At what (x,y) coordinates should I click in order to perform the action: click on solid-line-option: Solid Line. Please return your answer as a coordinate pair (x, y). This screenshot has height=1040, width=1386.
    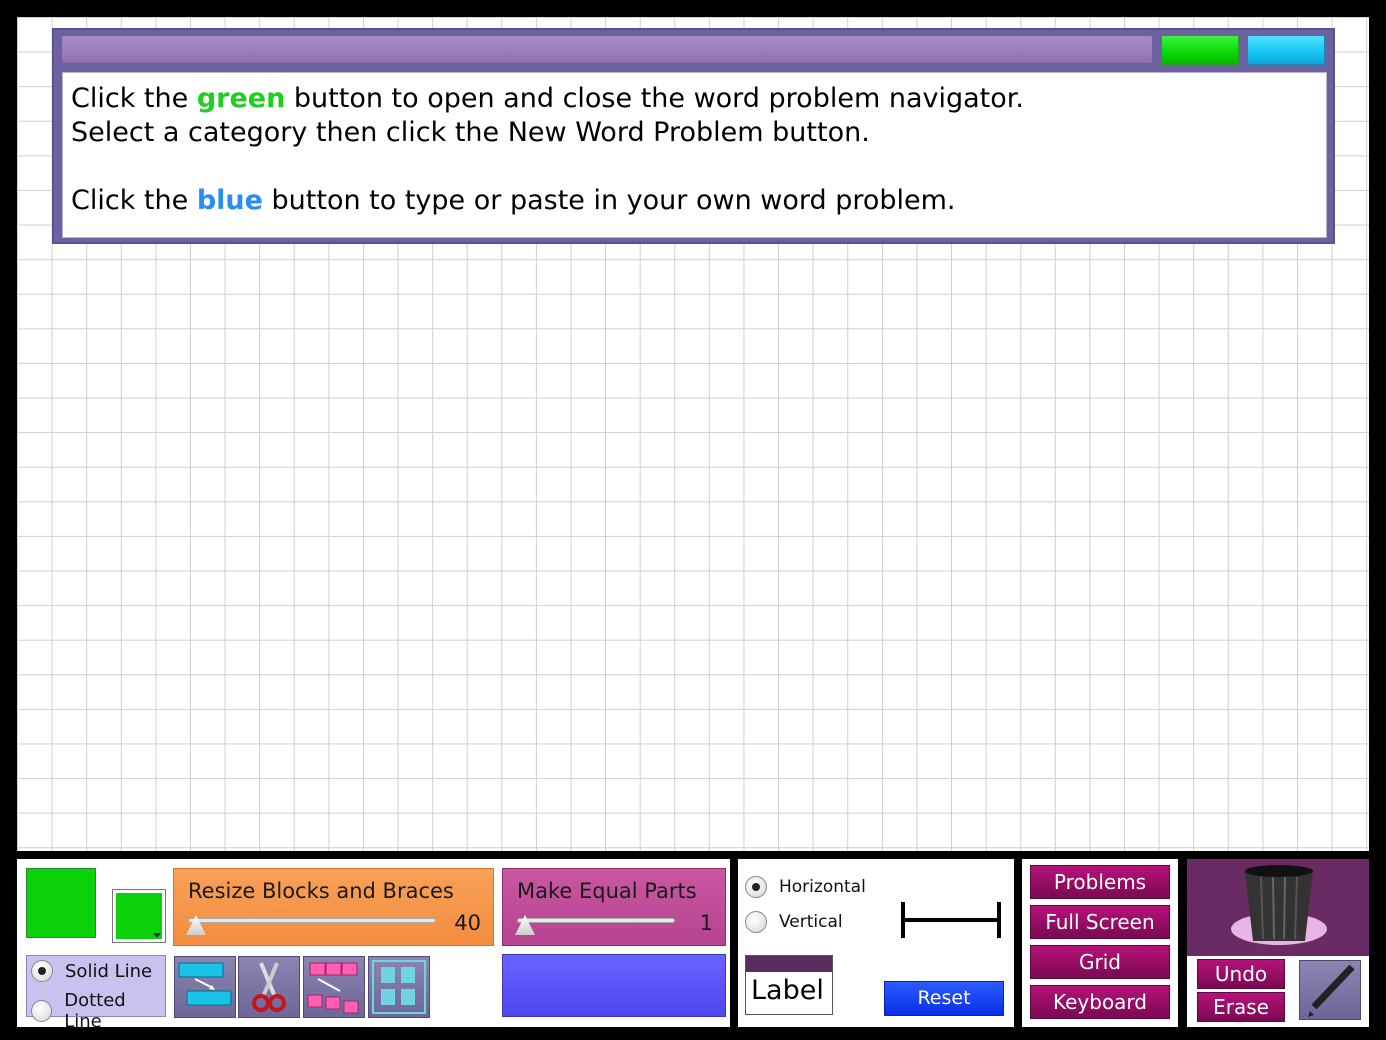
    Looking at the image, I should click on (91, 971).